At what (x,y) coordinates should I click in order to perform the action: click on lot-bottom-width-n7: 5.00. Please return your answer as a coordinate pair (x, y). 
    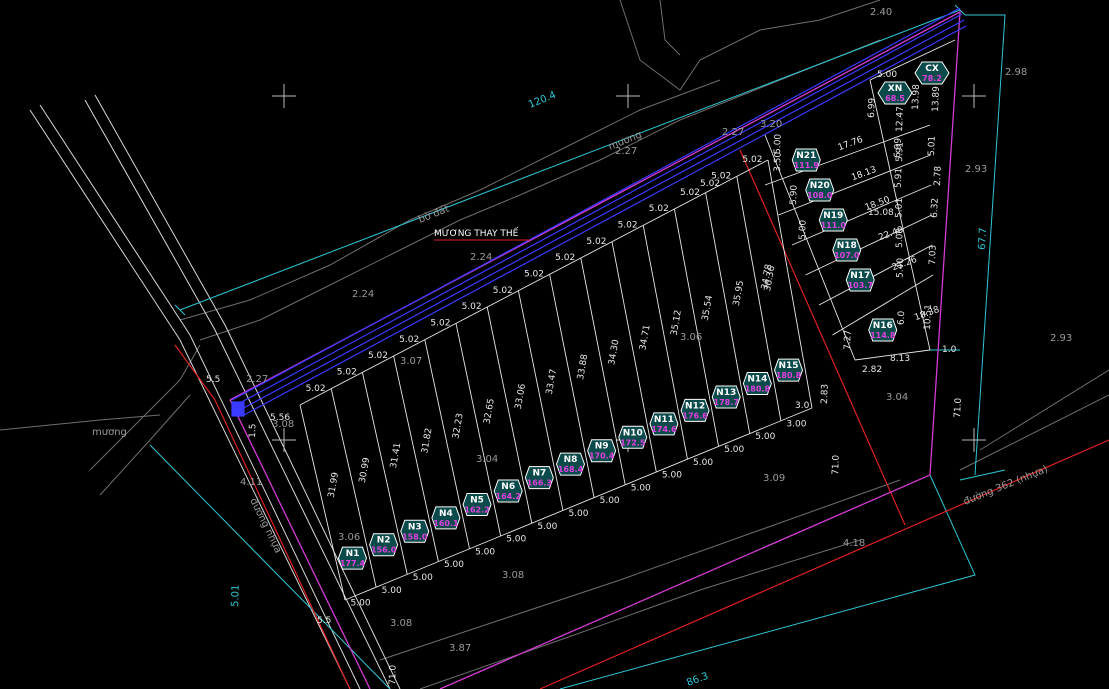
    Looking at the image, I should click on (547, 527).